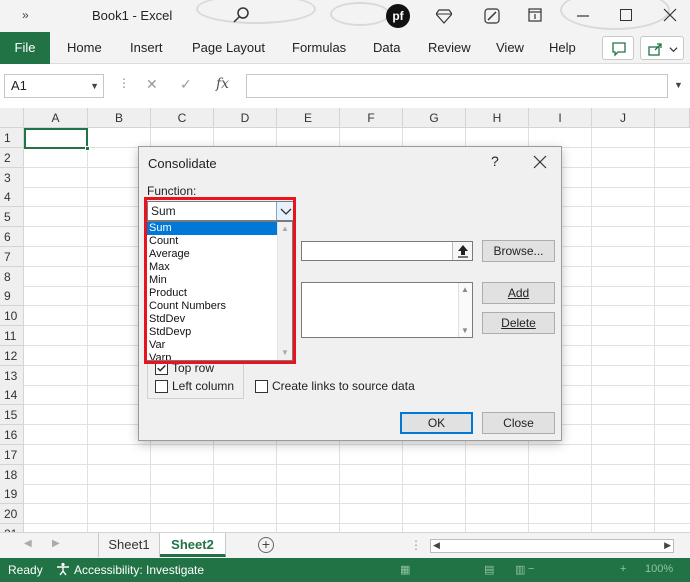 This screenshot has width=690, height=582. I want to click on row-header-4: 4, so click(12, 197).